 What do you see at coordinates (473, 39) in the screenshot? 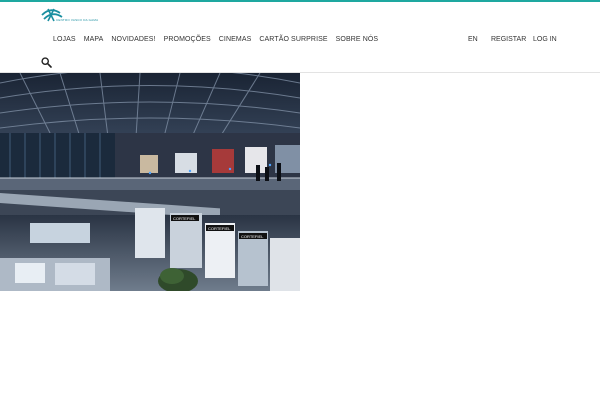
I see `language-switch: EN` at bounding box center [473, 39].